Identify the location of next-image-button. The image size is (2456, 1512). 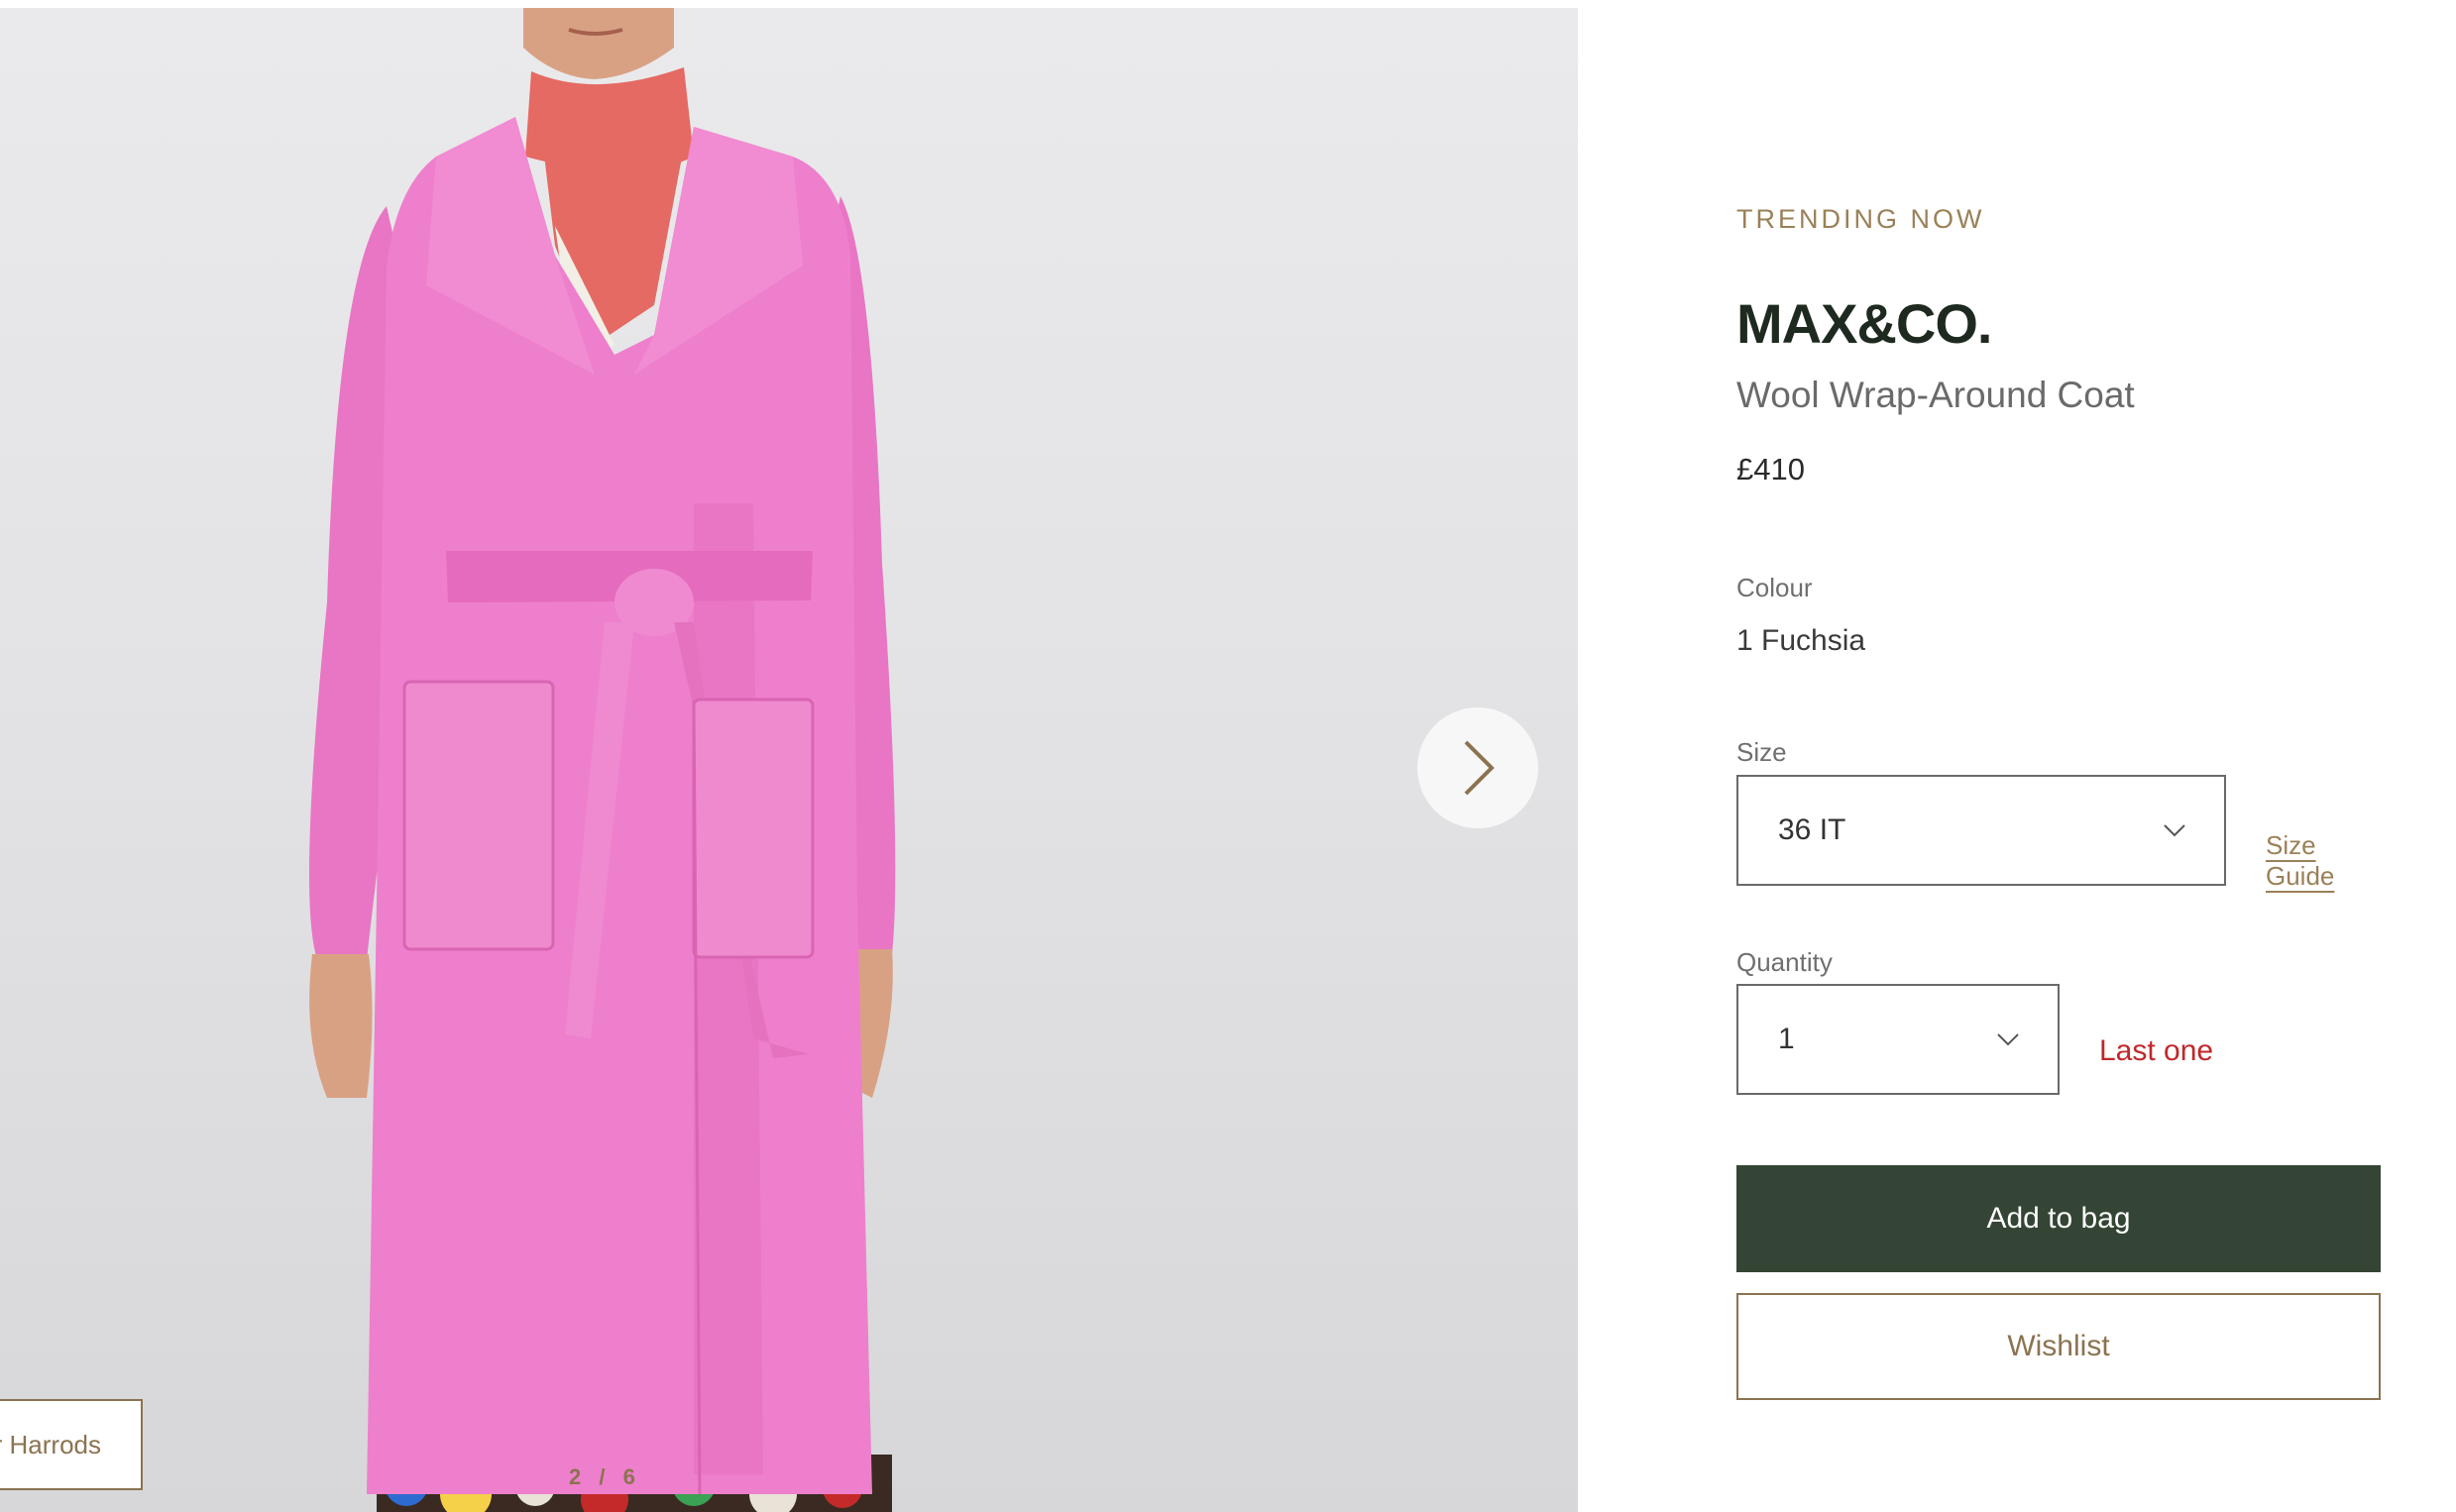
(1477, 768).